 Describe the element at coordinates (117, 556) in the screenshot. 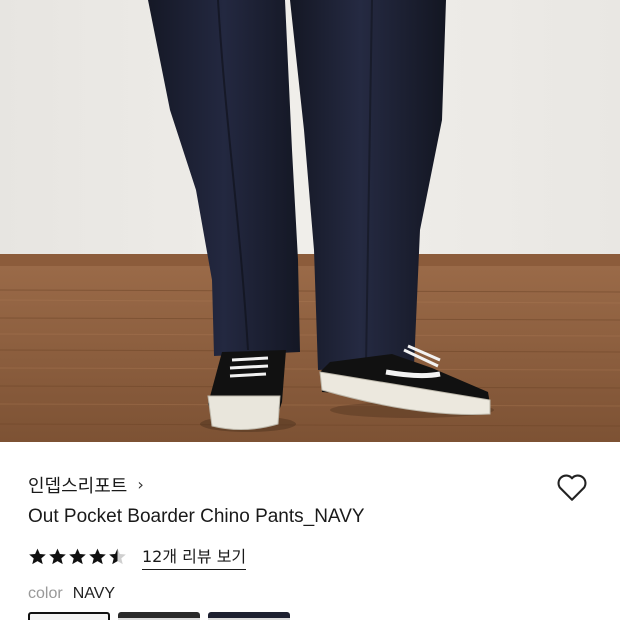

I see `star-half-icon` at that location.